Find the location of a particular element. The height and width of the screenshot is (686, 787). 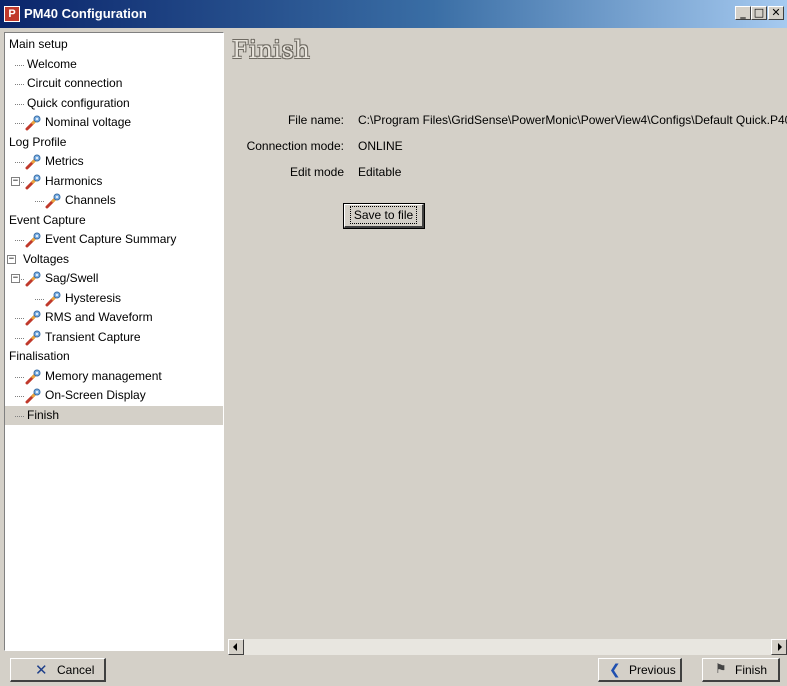

finish-button: ⚑ Finish is located at coordinates (741, 670).